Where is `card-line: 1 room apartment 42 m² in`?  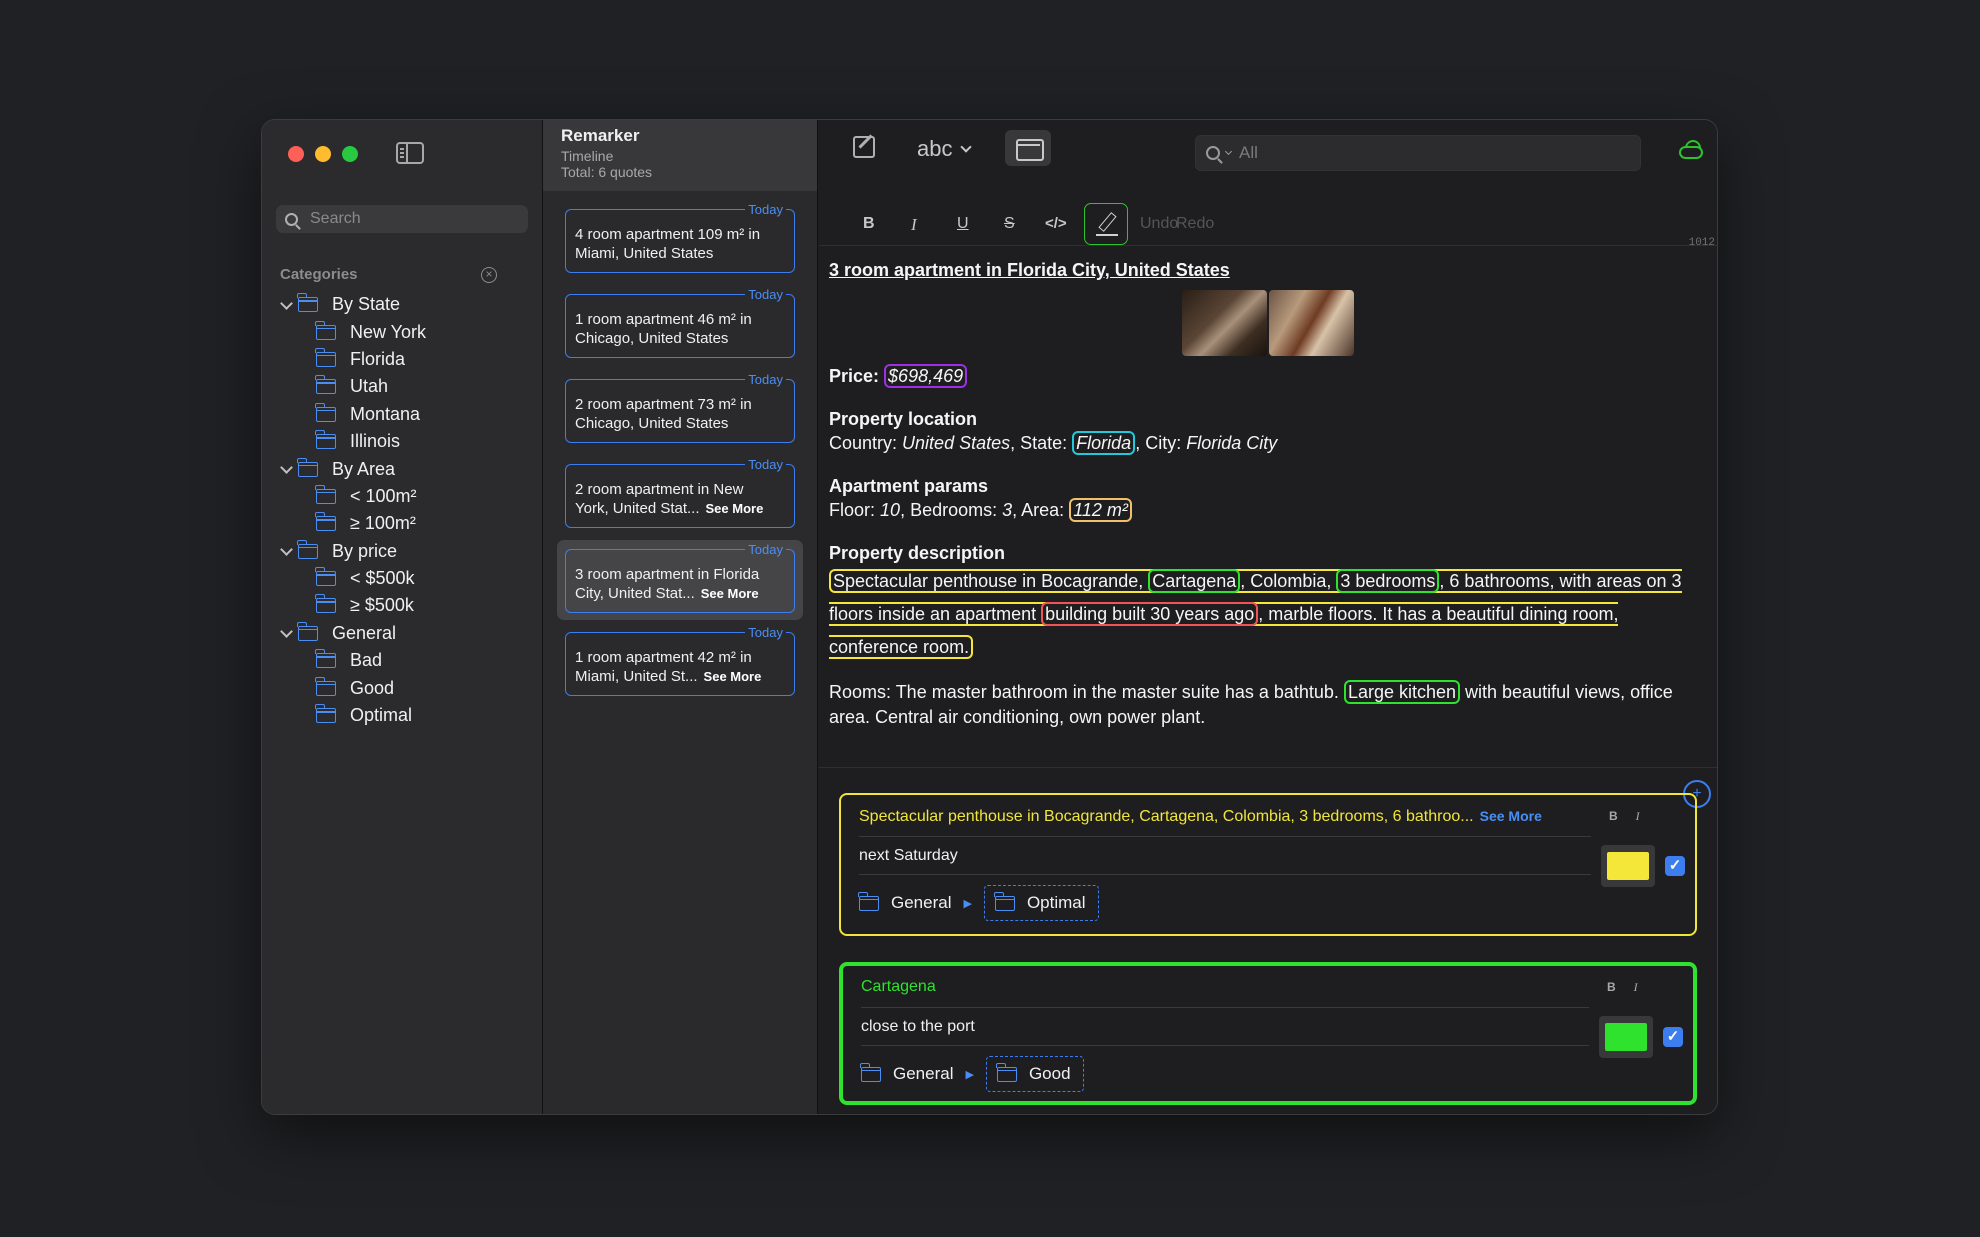
card-line: 1 room apartment 42 m² in is located at coordinates (663, 657).